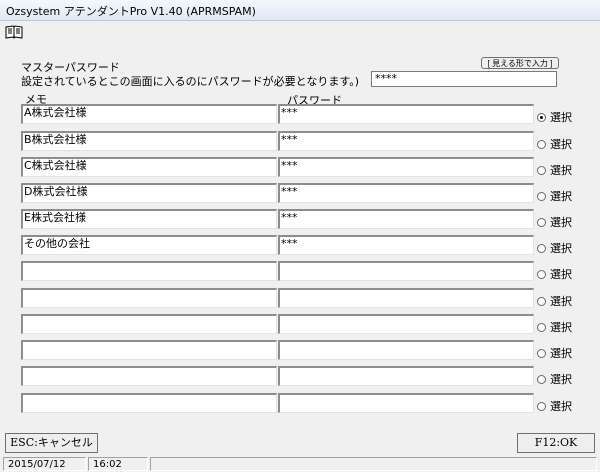  Describe the element at coordinates (464, 79) in the screenshot. I see `master-password-input: ****` at that location.